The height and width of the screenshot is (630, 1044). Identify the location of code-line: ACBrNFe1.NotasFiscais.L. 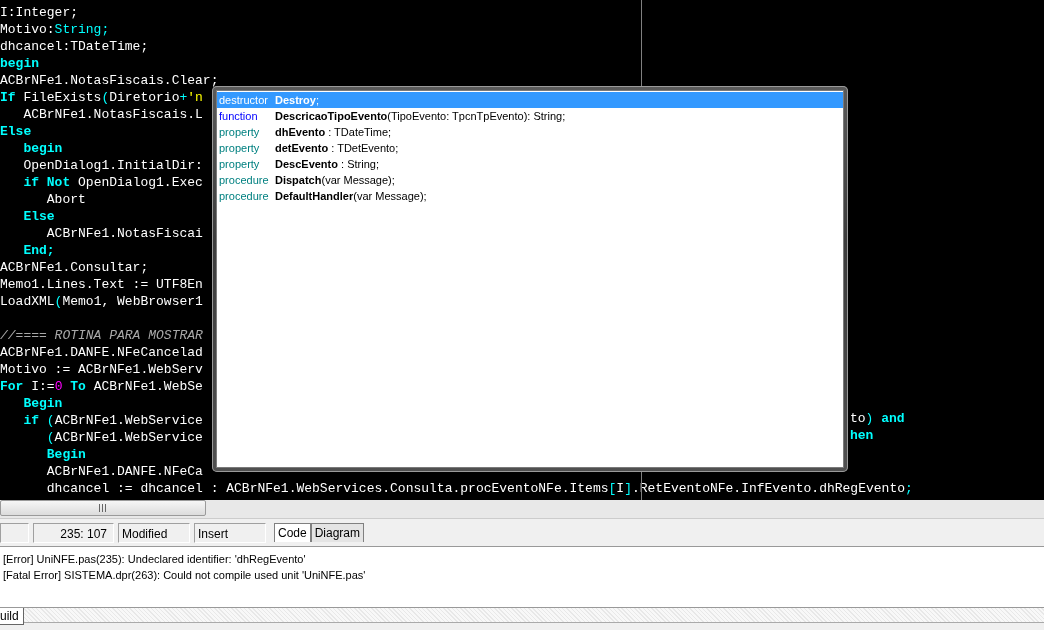
(112, 114).